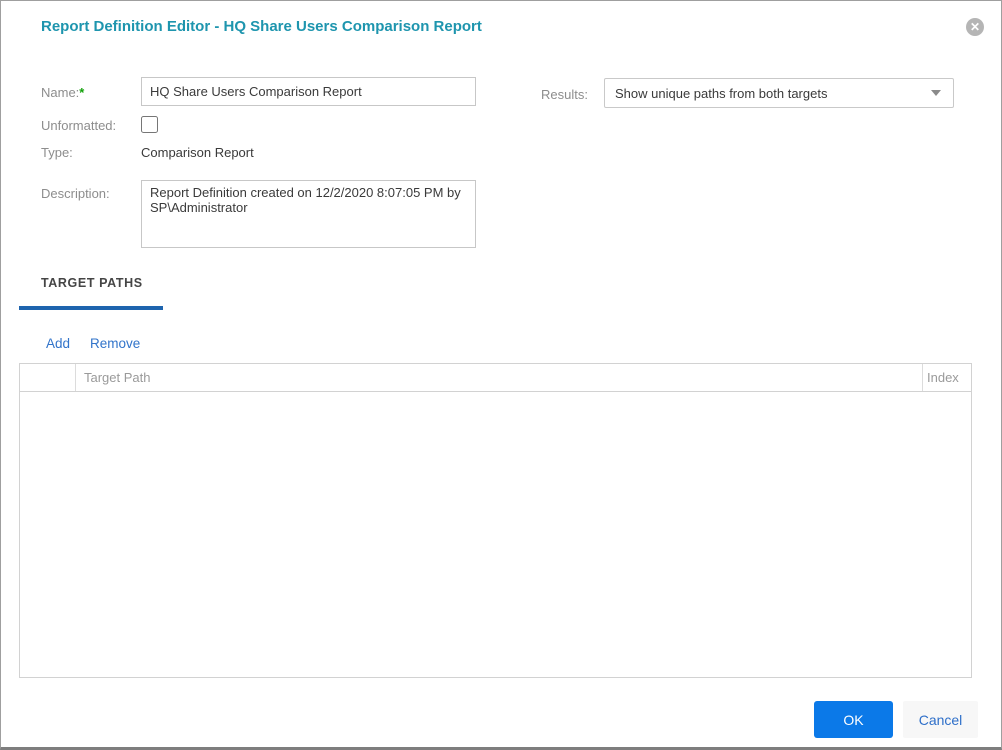 Image resolution: width=1002 pixels, height=750 pixels. Describe the element at coordinates (79, 125) in the screenshot. I see `unformatted-label: Unformatted:` at that location.